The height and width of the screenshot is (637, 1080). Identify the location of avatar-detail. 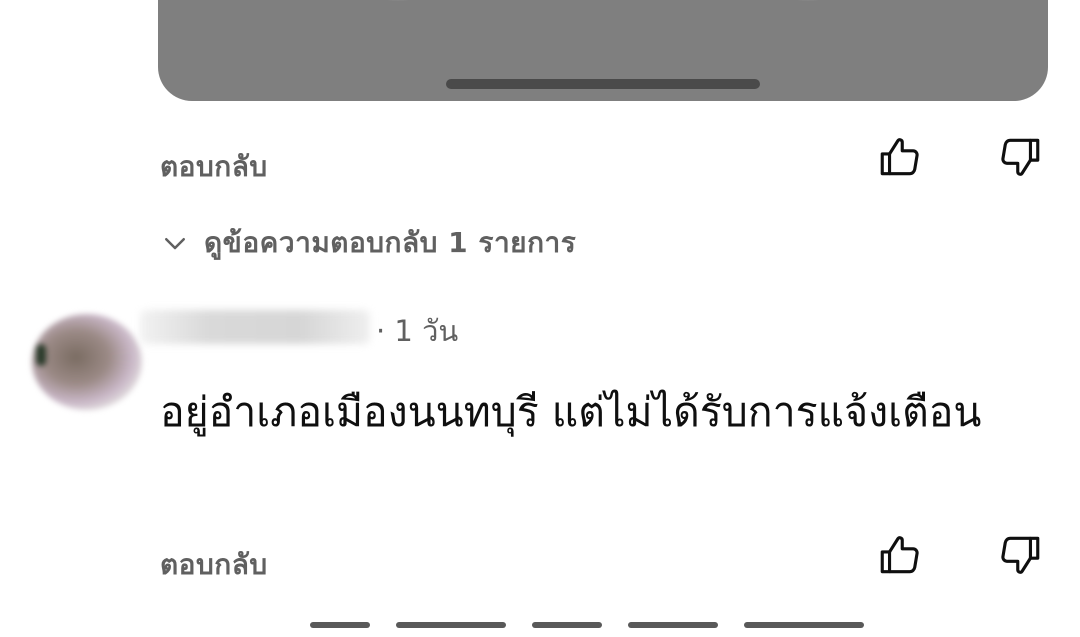
(41, 355).